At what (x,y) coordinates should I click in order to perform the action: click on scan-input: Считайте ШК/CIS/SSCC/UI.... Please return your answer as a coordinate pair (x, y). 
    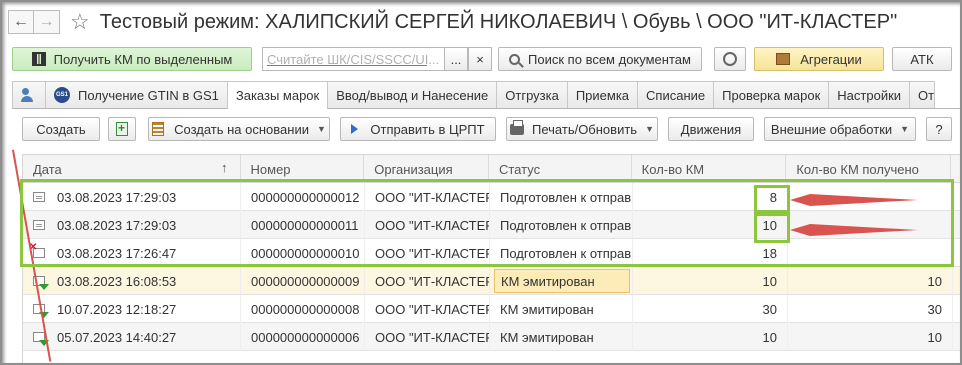
    Looking at the image, I should click on (360, 59).